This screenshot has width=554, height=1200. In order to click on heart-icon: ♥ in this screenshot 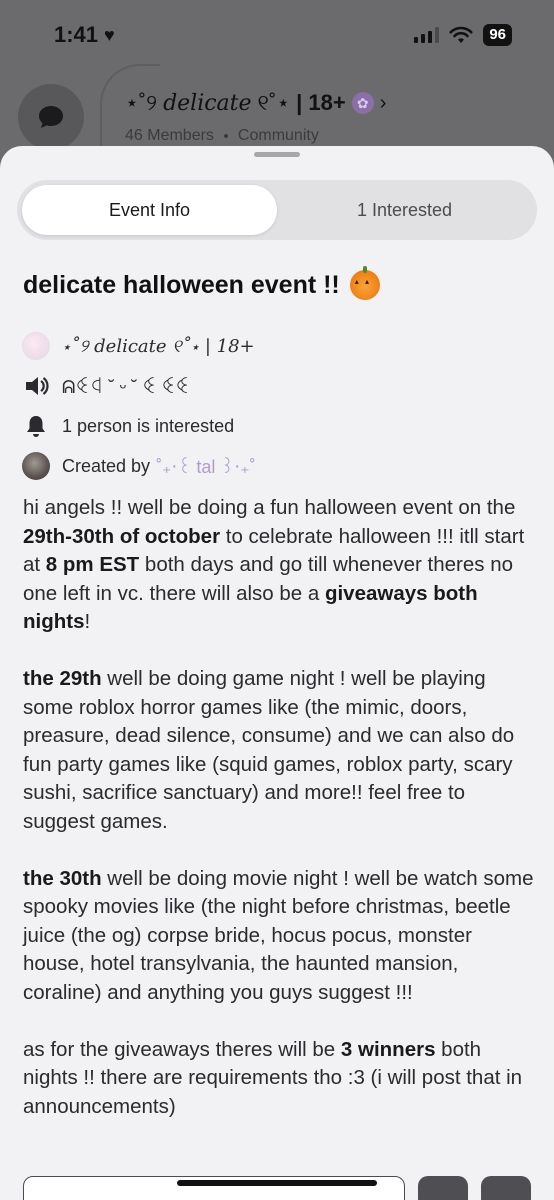, I will do `click(109, 34)`.